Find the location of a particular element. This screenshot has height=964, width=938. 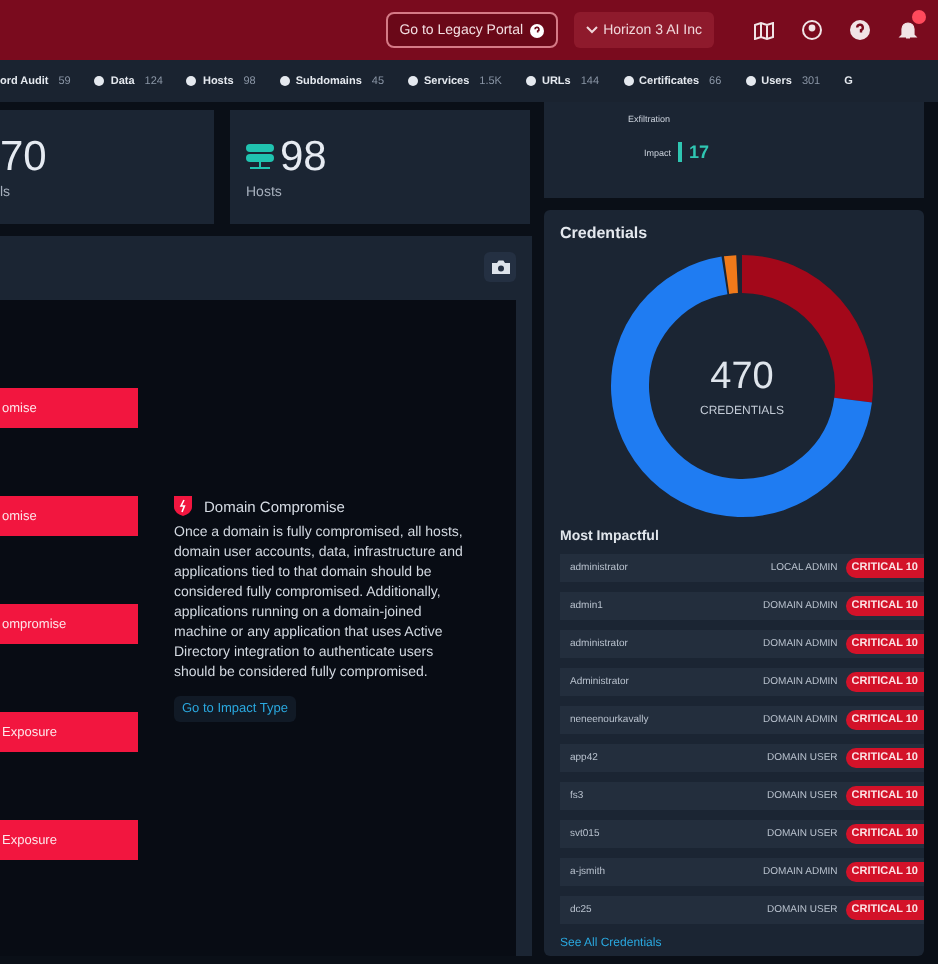

chevron-down-icon is located at coordinates (591, 30).